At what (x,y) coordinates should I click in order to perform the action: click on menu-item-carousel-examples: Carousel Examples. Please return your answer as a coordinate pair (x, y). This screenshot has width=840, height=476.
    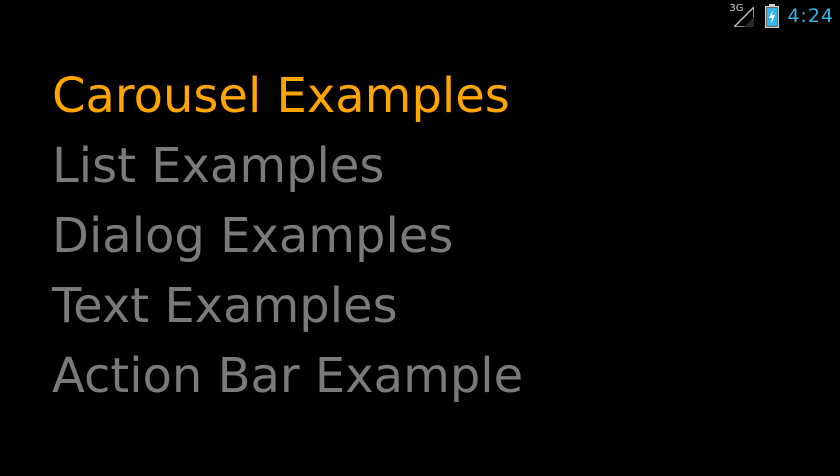
    Looking at the image, I should click on (287, 96).